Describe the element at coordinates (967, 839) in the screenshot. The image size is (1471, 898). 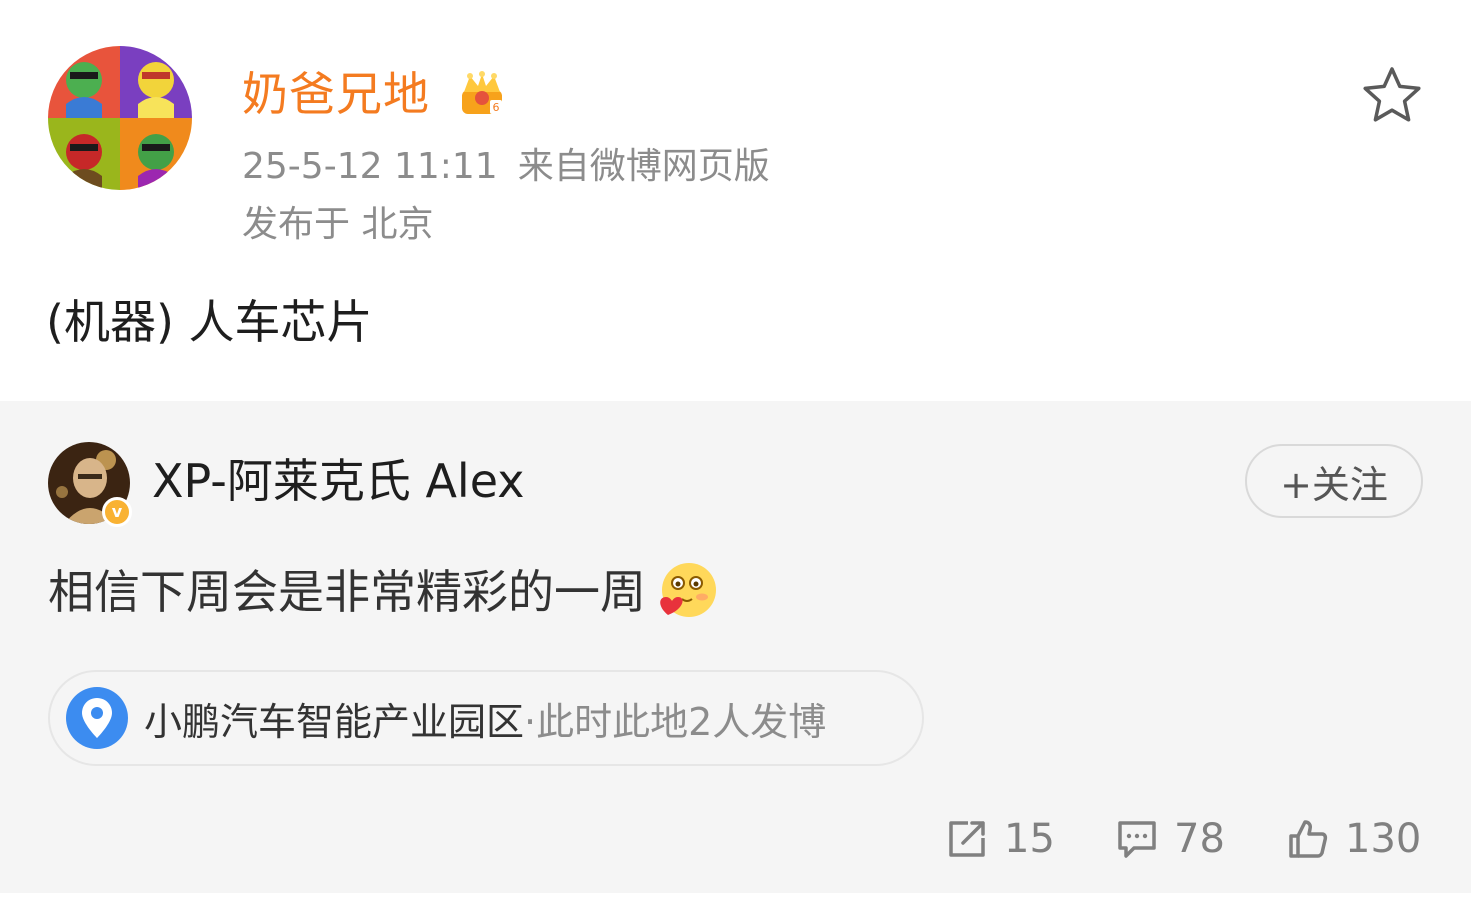
I see `share-icon` at that location.